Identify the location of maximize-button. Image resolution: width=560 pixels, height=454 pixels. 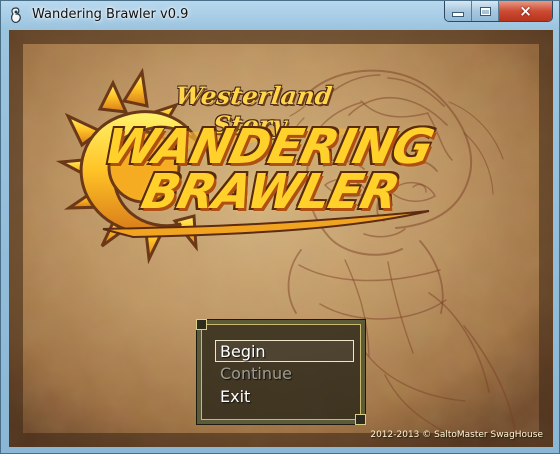
(485, 11).